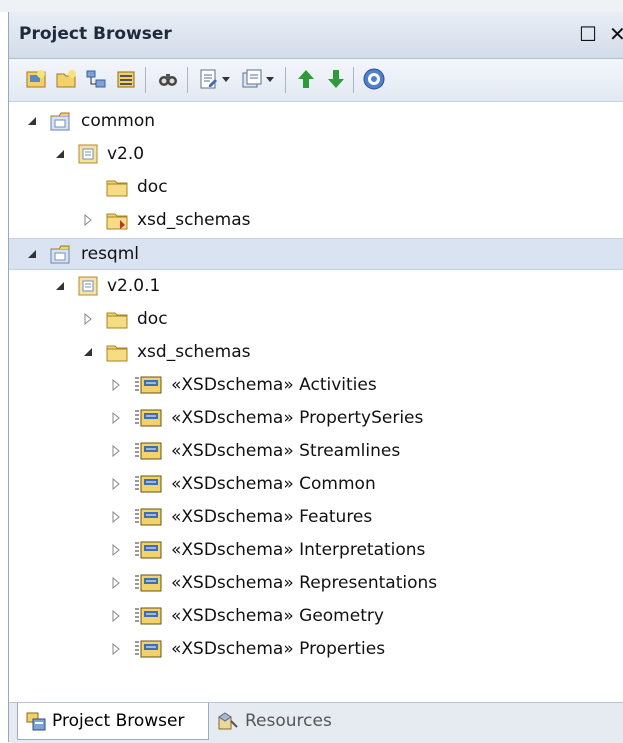  What do you see at coordinates (126, 154) in the screenshot?
I see `tree-item-label: v2.0` at bounding box center [126, 154].